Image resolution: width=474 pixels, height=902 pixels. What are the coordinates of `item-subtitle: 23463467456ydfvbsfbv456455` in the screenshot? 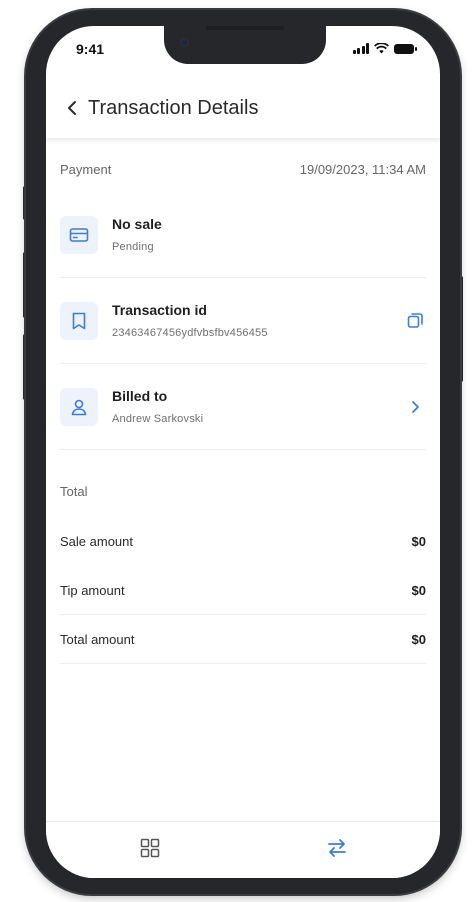 It's located at (190, 333).